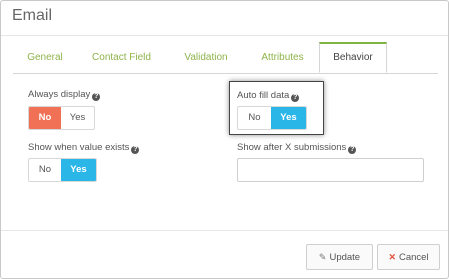 The image size is (449, 279). What do you see at coordinates (339, 257) in the screenshot?
I see `update-button: ✎ Update` at bounding box center [339, 257].